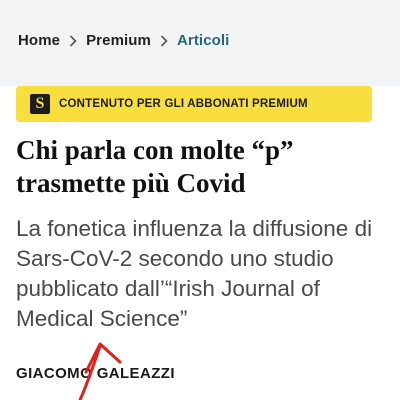 Image resolution: width=400 pixels, height=400 pixels. I want to click on breadcrumb-home: Home, so click(39, 40).